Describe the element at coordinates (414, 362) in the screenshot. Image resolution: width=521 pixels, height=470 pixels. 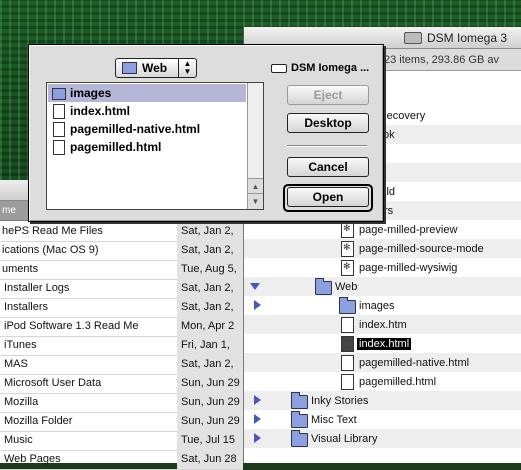
I see `item-label: pagemilled-native.html` at that location.